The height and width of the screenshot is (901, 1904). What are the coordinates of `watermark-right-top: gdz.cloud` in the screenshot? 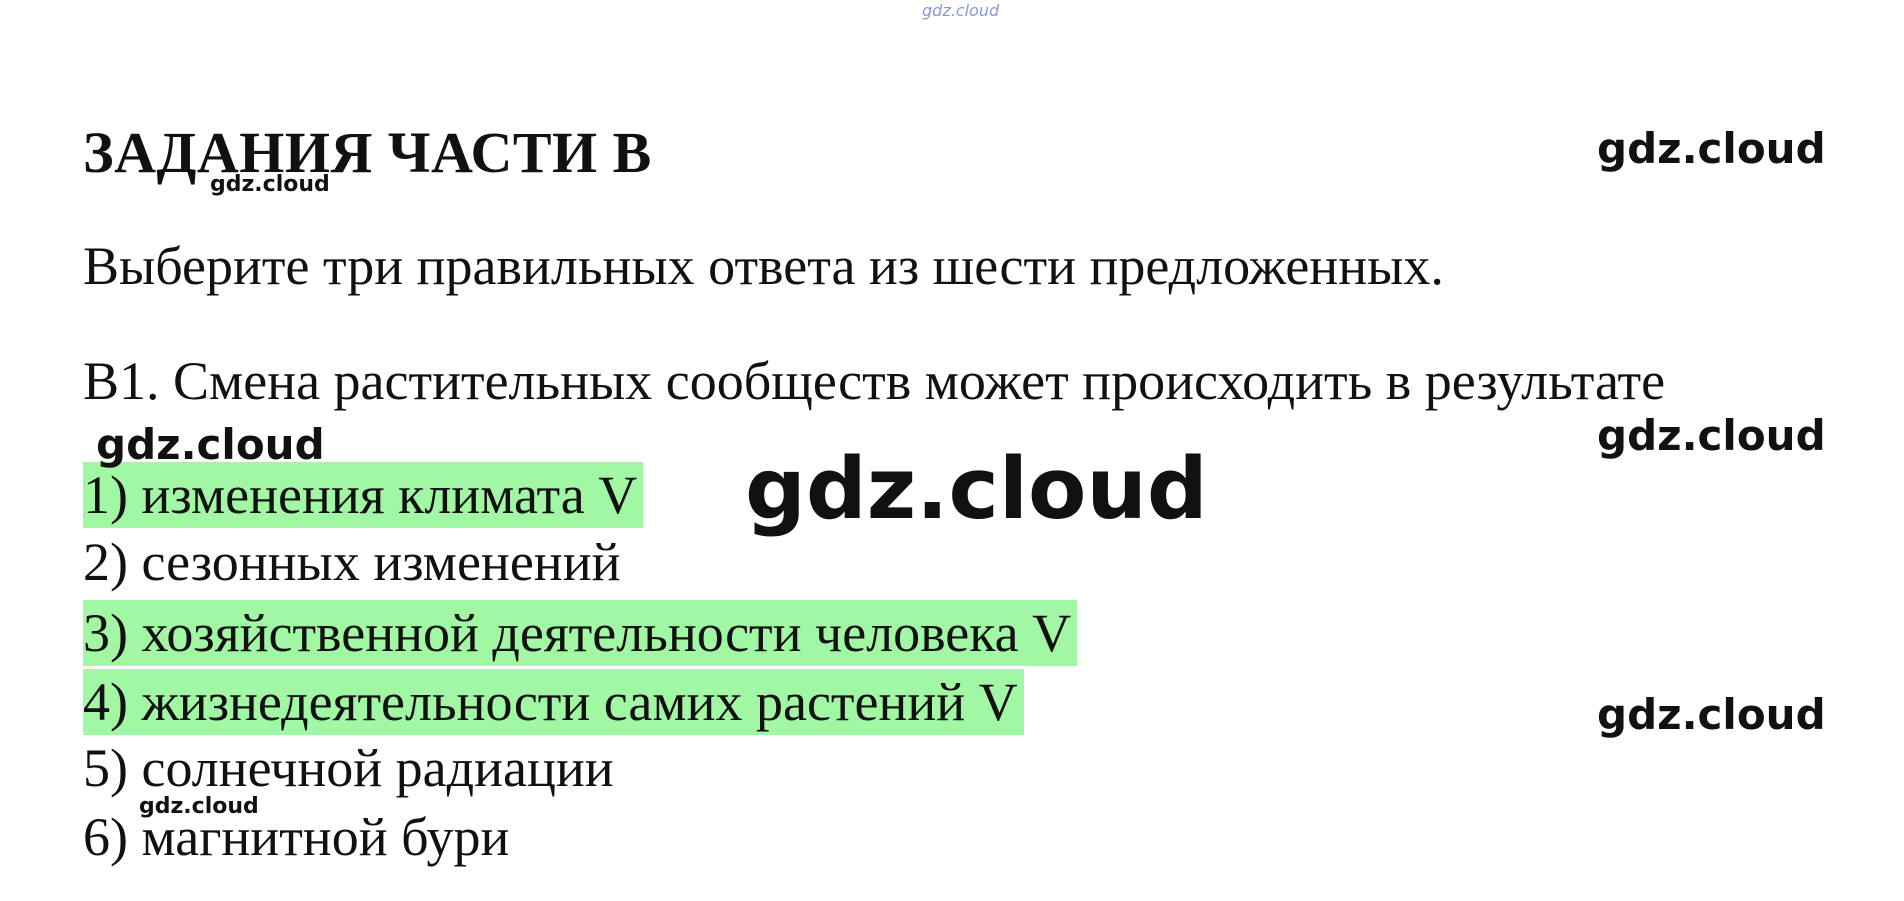 It's located at (1711, 148).